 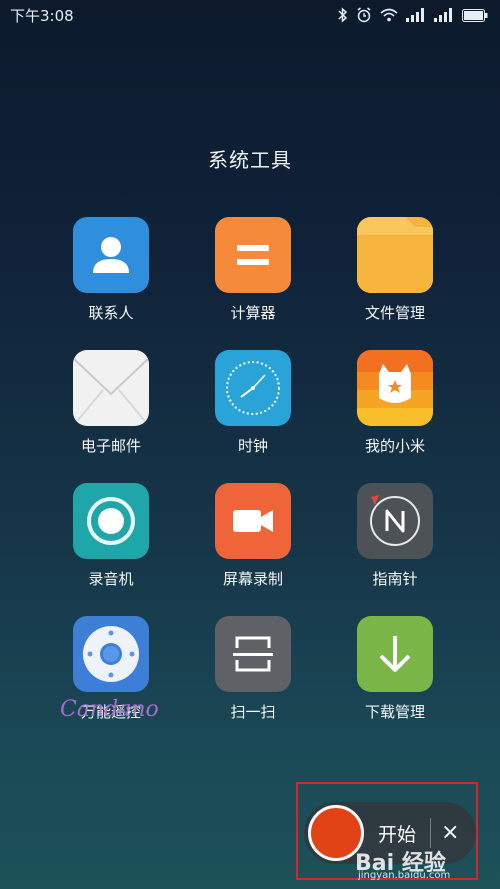 I want to click on app-label: 下载管理, so click(x=394, y=712).